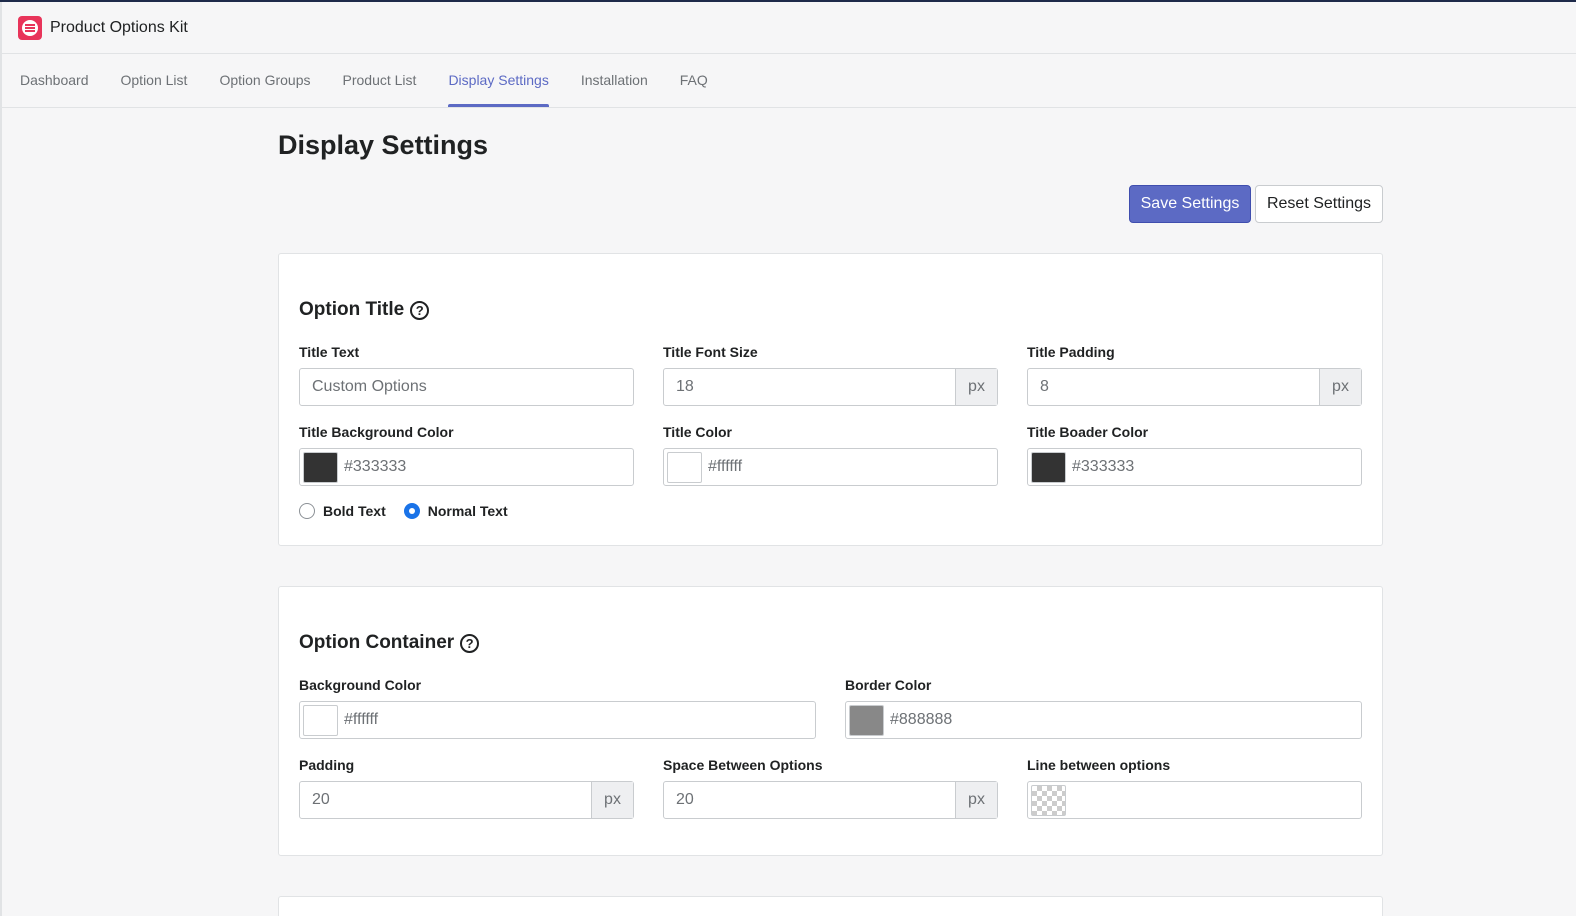 This screenshot has width=1576, height=916. Describe the element at coordinates (830, 800) in the screenshot. I see `space-between-input: 20 px` at that location.